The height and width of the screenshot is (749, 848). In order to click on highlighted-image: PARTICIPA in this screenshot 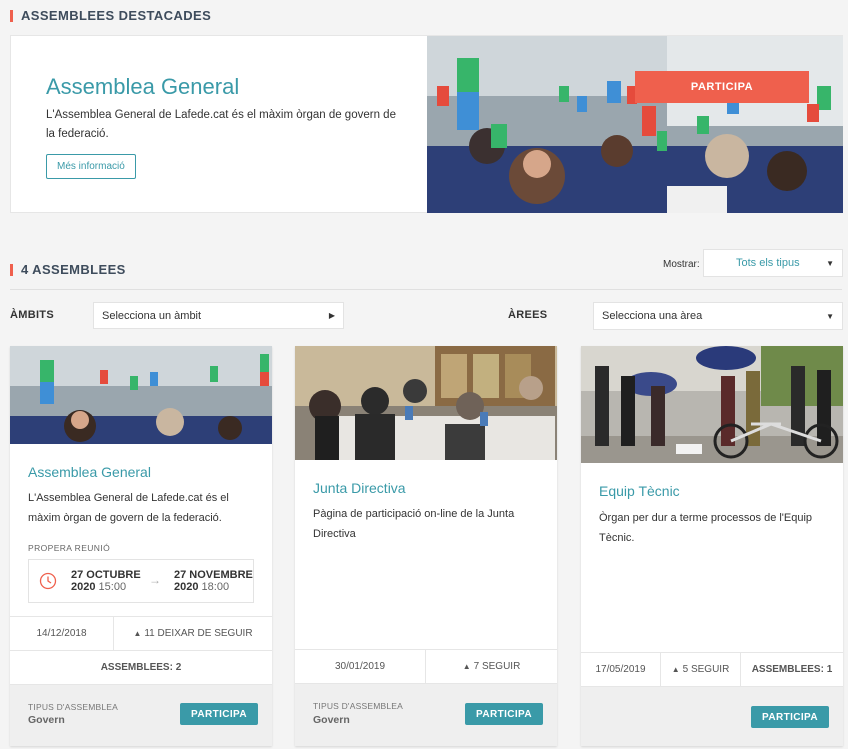, I will do `click(635, 124)`.